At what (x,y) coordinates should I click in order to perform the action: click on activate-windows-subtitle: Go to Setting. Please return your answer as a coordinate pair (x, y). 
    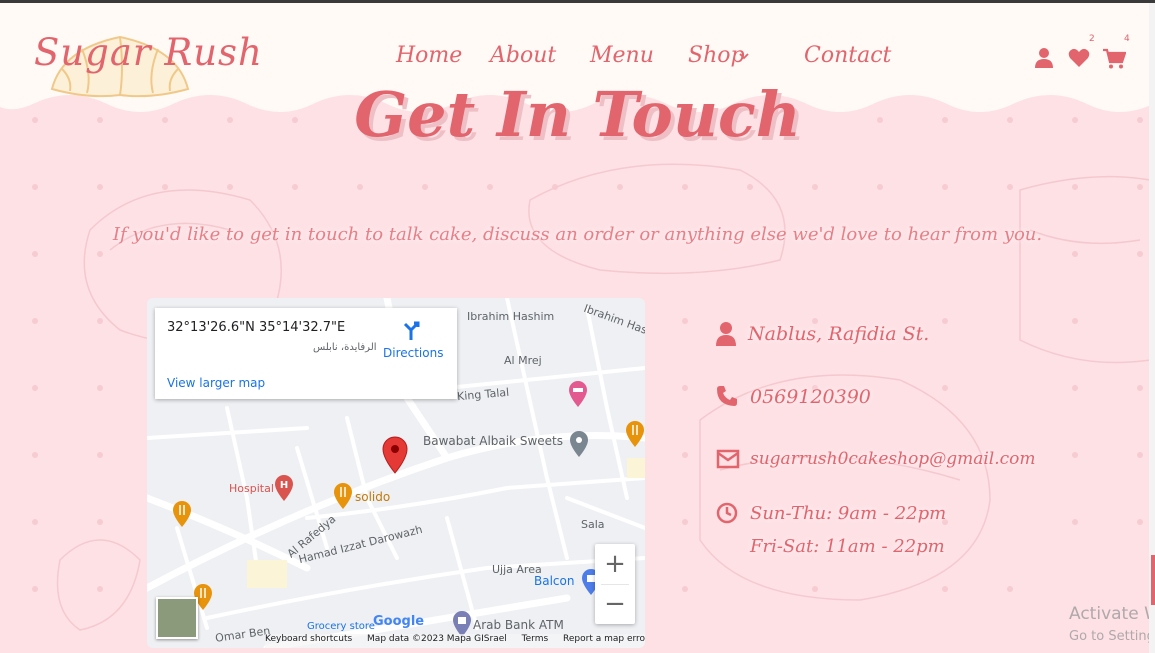
    Looking at the image, I should click on (1112, 636).